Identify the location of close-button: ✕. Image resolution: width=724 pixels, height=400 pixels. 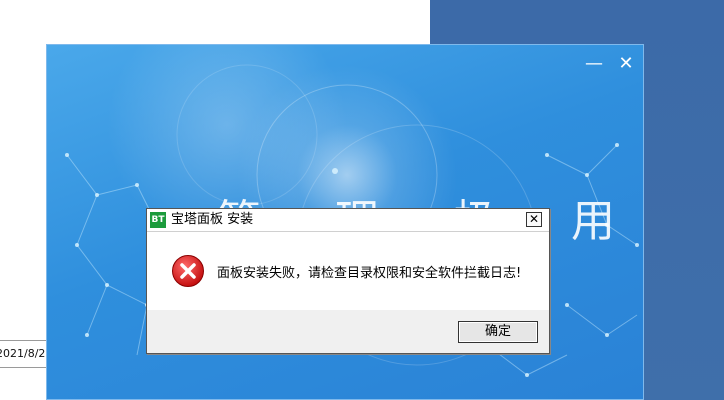
(626, 64).